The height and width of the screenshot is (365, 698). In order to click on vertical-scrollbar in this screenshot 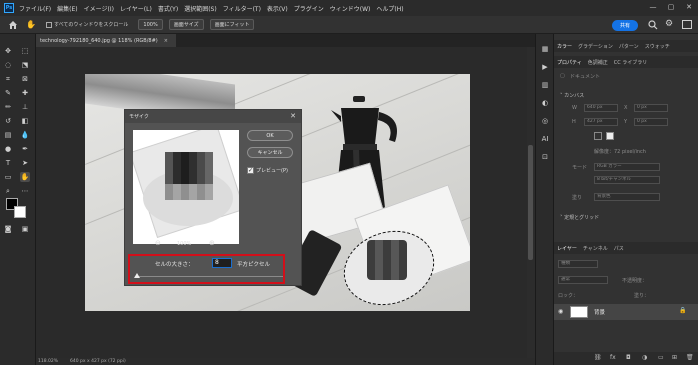, I will do `click(531, 202)`.